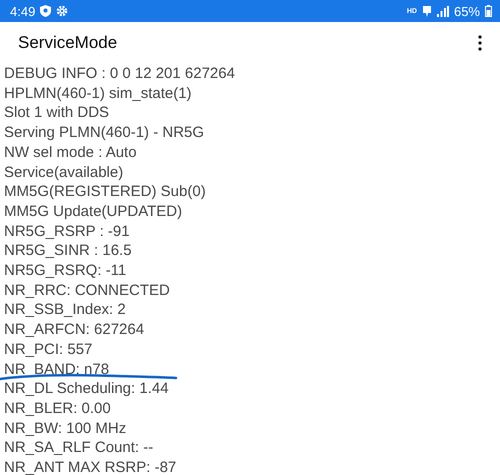  What do you see at coordinates (57, 408) in the screenshot?
I see `info-line: NR_BLER: 0.00` at bounding box center [57, 408].